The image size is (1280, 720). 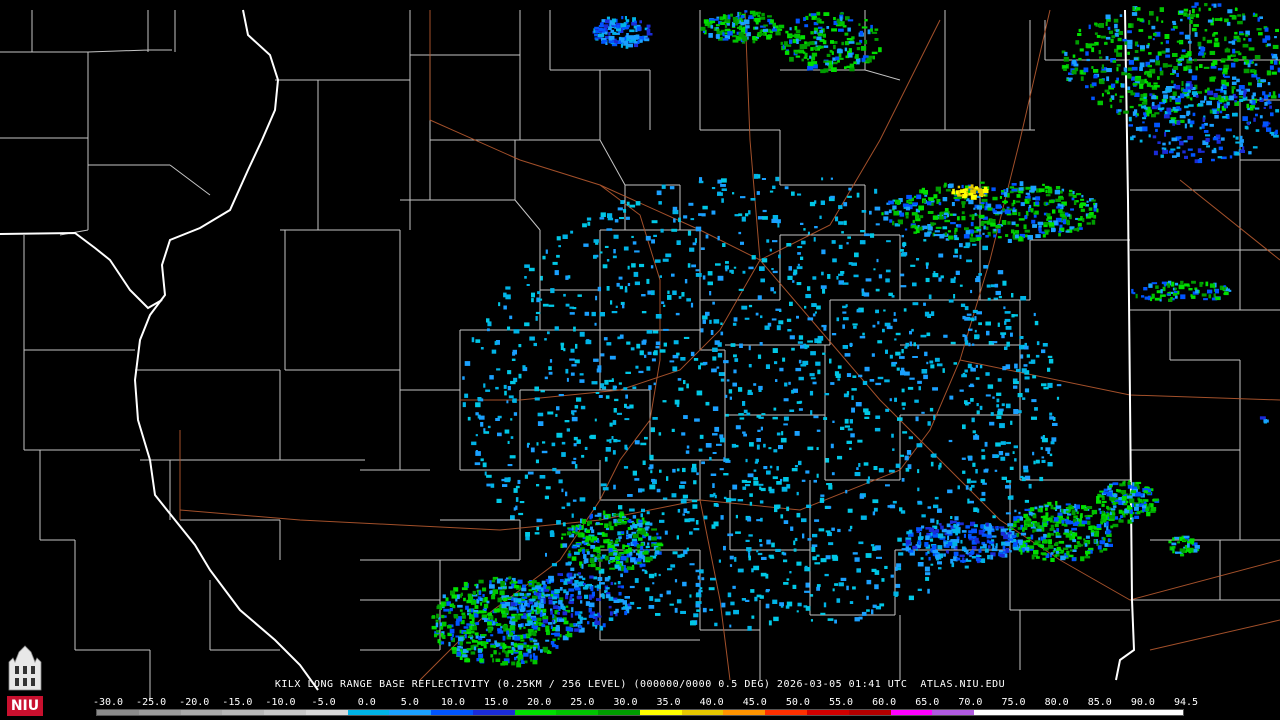 What do you see at coordinates (366, 702) in the screenshot?
I see `scale-label: 0.0` at bounding box center [366, 702].